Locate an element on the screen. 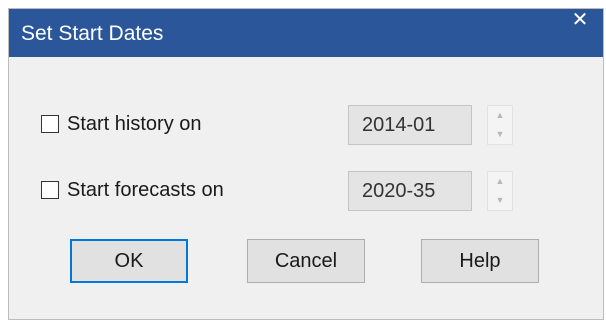 The width and height of the screenshot is (606, 322). close-icon: ✕ is located at coordinates (580, 20).